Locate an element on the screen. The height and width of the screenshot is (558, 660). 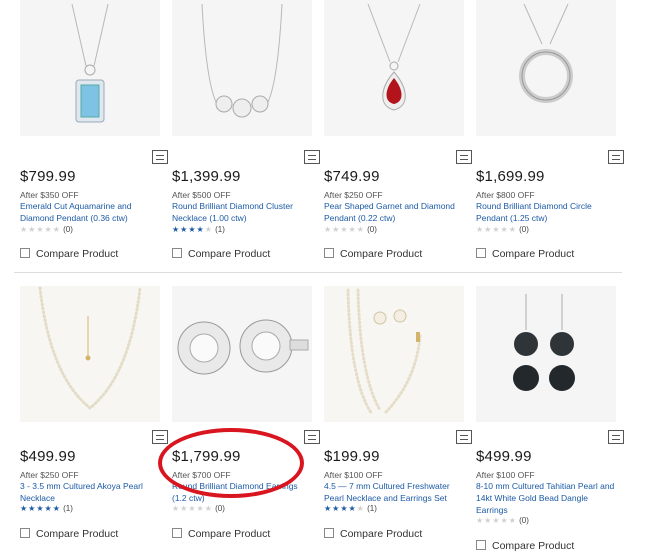
akoya-pearl-necklace-icon is located at coordinates (90, 354).